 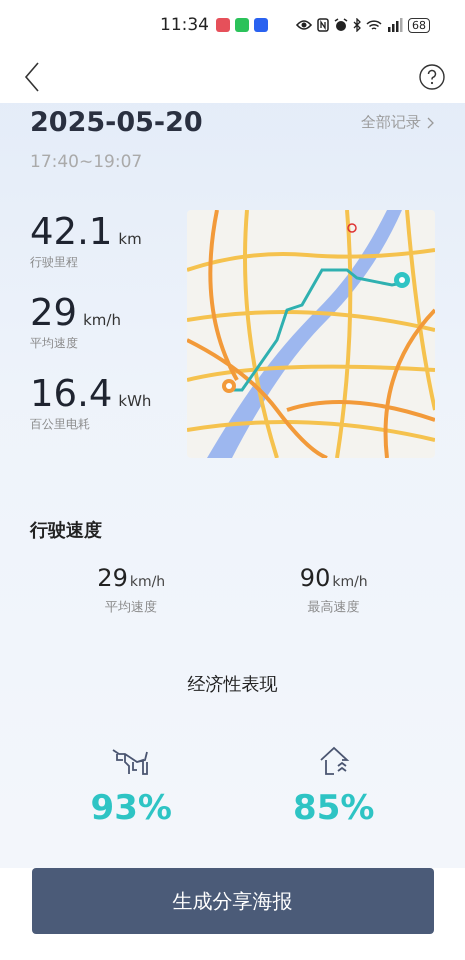 What do you see at coordinates (71, 394) in the screenshot?
I see `stat-value: 16.4` at bounding box center [71, 394].